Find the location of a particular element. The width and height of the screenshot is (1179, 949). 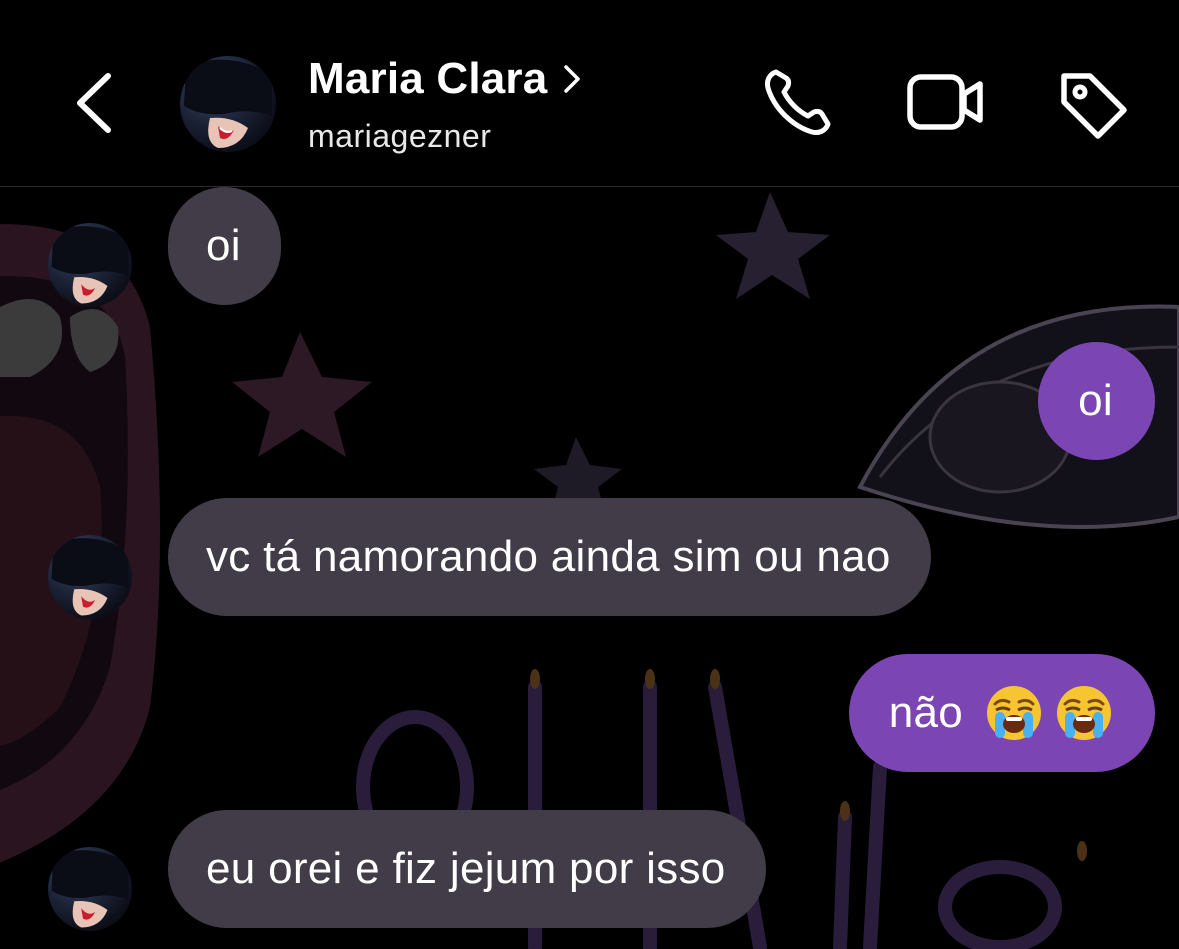

contact-name: Maria Clara is located at coordinates (428, 78).